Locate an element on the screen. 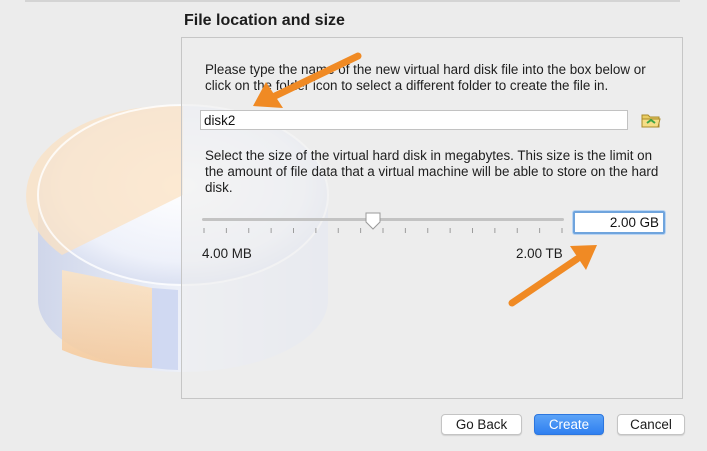 The height and width of the screenshot is (451, 707). choose-folder-button is located at coordinates (651, 120).